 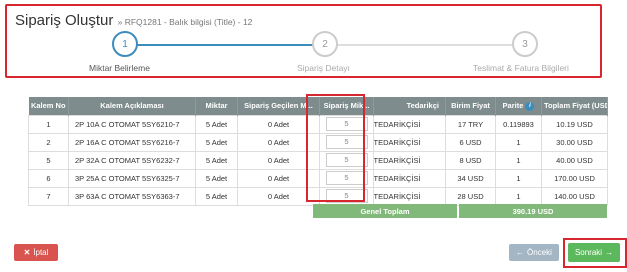 What do you see at coordinates (225, 45) in the screenshot?
I see `stepper-progress-line` at bounding box center [225, 45].